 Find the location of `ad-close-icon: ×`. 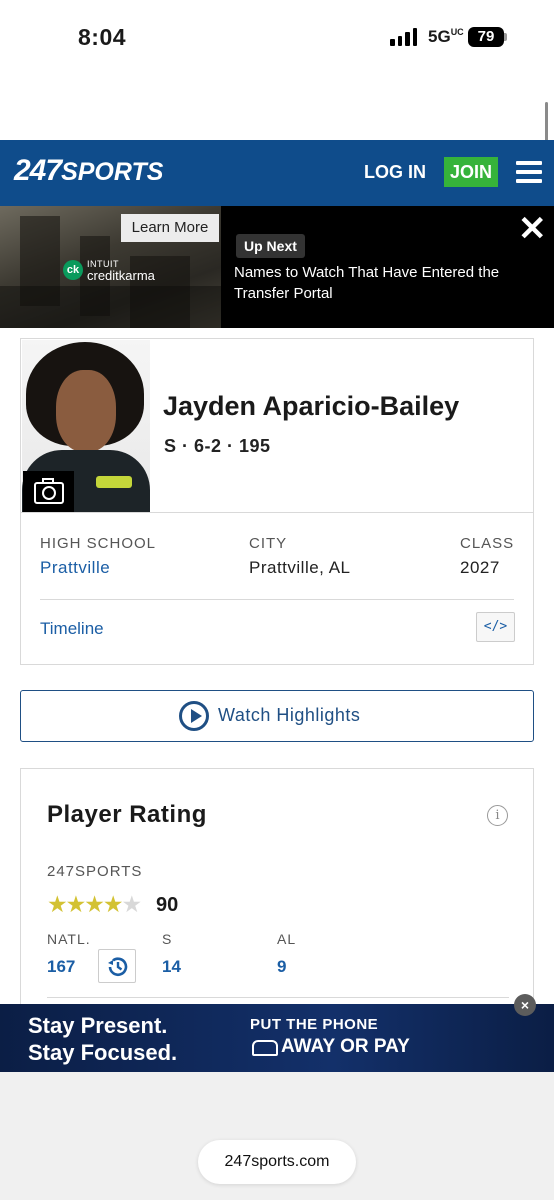

ad-close-icon: × is located at coordinates (525, 1005).